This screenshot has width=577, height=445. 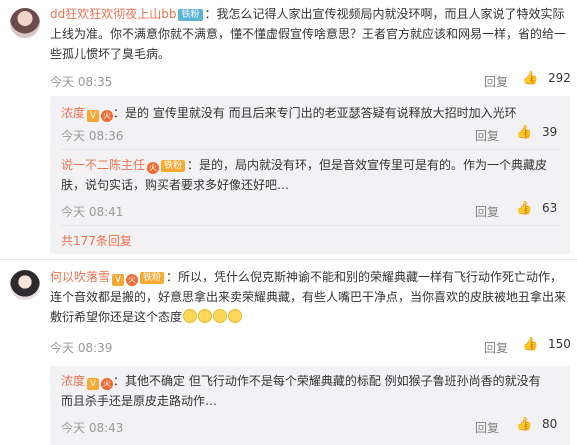 What do you see at coordinates (559, 78) in the screenshot?
I see `like-count: 292` at bounding box center [559, 78].